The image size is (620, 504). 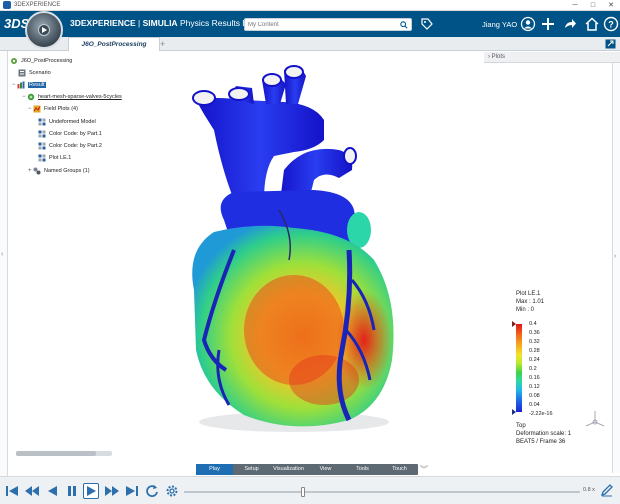 I want to click on compass-play-icon, so click(x=44, y=30).